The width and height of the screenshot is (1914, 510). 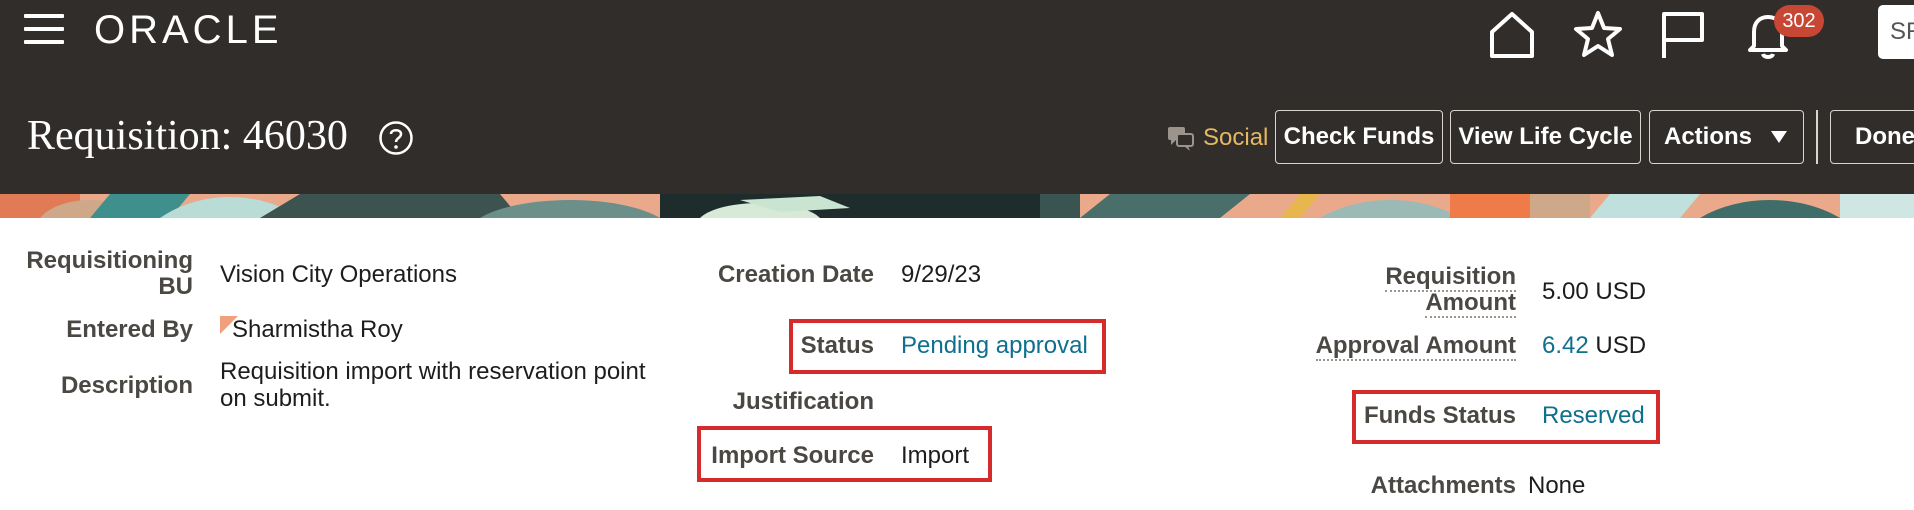 I want to click on requisitioning-bu-label: Requisitioning BU, so click(x=101, y=274).